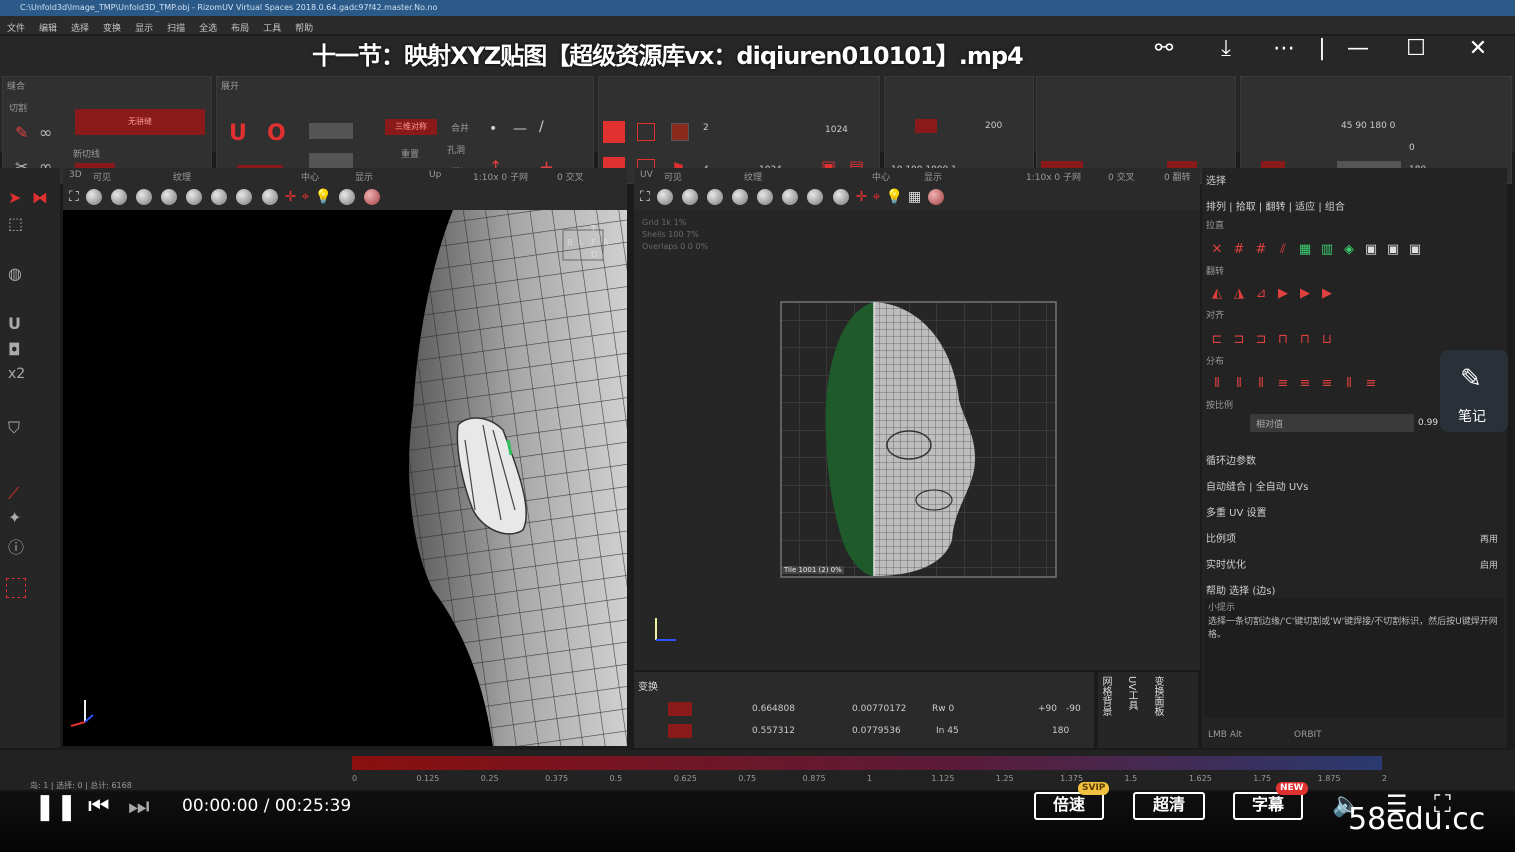 This screenshot has width=1515, height=852. Describe the element at coordinates (140, 122) in the screenshot. I see `seam-action-button: 无骈缝` at that location.